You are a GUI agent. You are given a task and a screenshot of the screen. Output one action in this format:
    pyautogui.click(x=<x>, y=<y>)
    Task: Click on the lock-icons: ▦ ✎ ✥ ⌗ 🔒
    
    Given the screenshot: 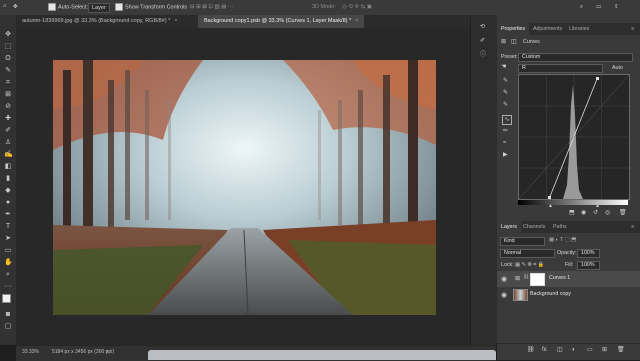 What is the action you would take?
    pyautogui.click(x=529, y=265)
    